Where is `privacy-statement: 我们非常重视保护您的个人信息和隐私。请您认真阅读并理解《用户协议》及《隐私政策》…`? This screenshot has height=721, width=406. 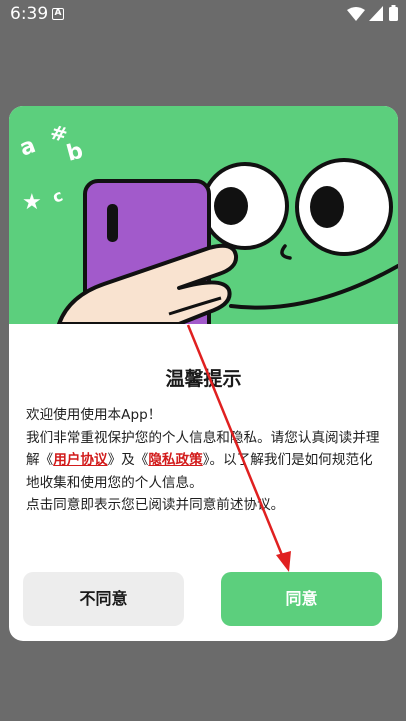 privacy-statement: 我们非常重视保护您的个人信息和隐私。请您认真阅读并理解《用户协议》及《隐私政策》… is located at coordinates (206, 461).